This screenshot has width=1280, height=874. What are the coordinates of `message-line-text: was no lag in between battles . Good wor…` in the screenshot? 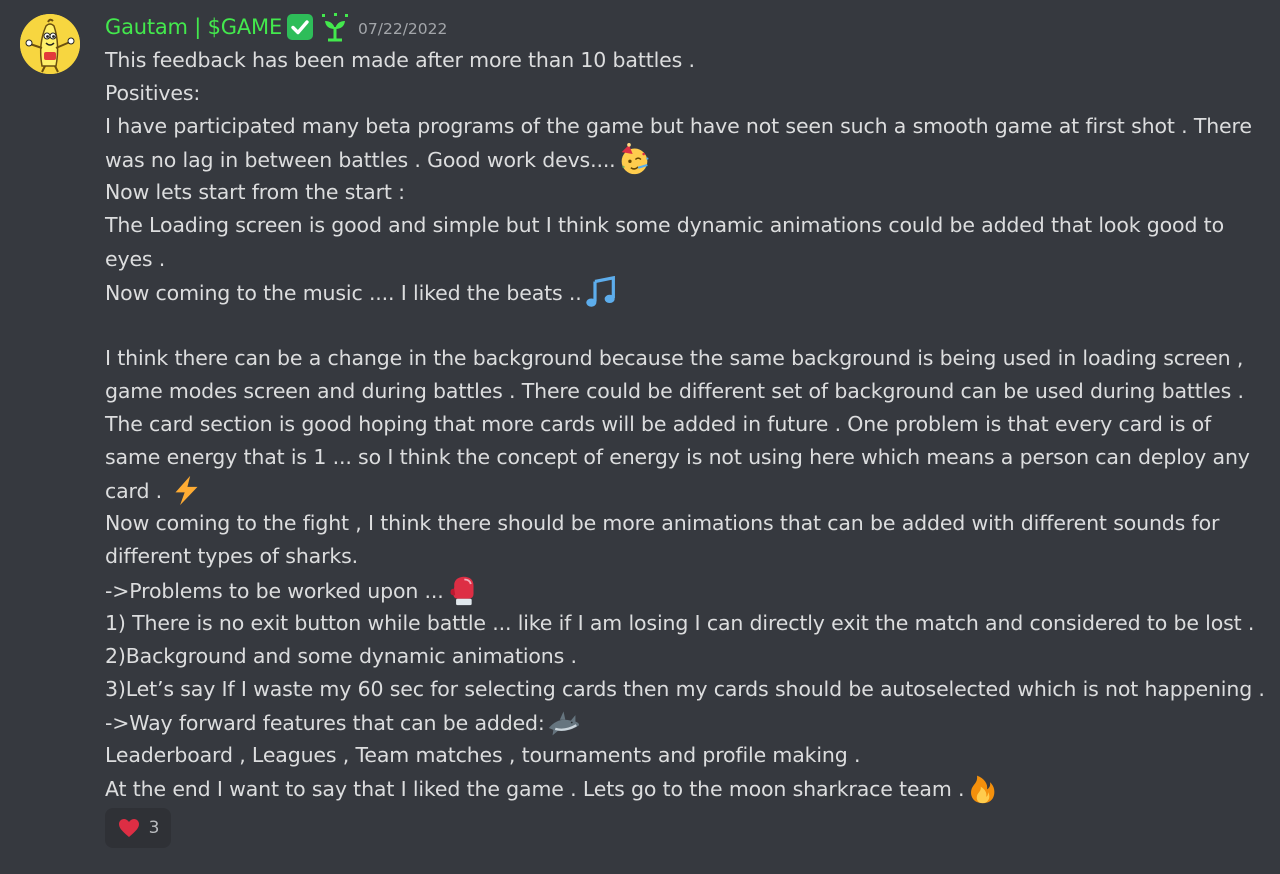 It's located at (360, 160).